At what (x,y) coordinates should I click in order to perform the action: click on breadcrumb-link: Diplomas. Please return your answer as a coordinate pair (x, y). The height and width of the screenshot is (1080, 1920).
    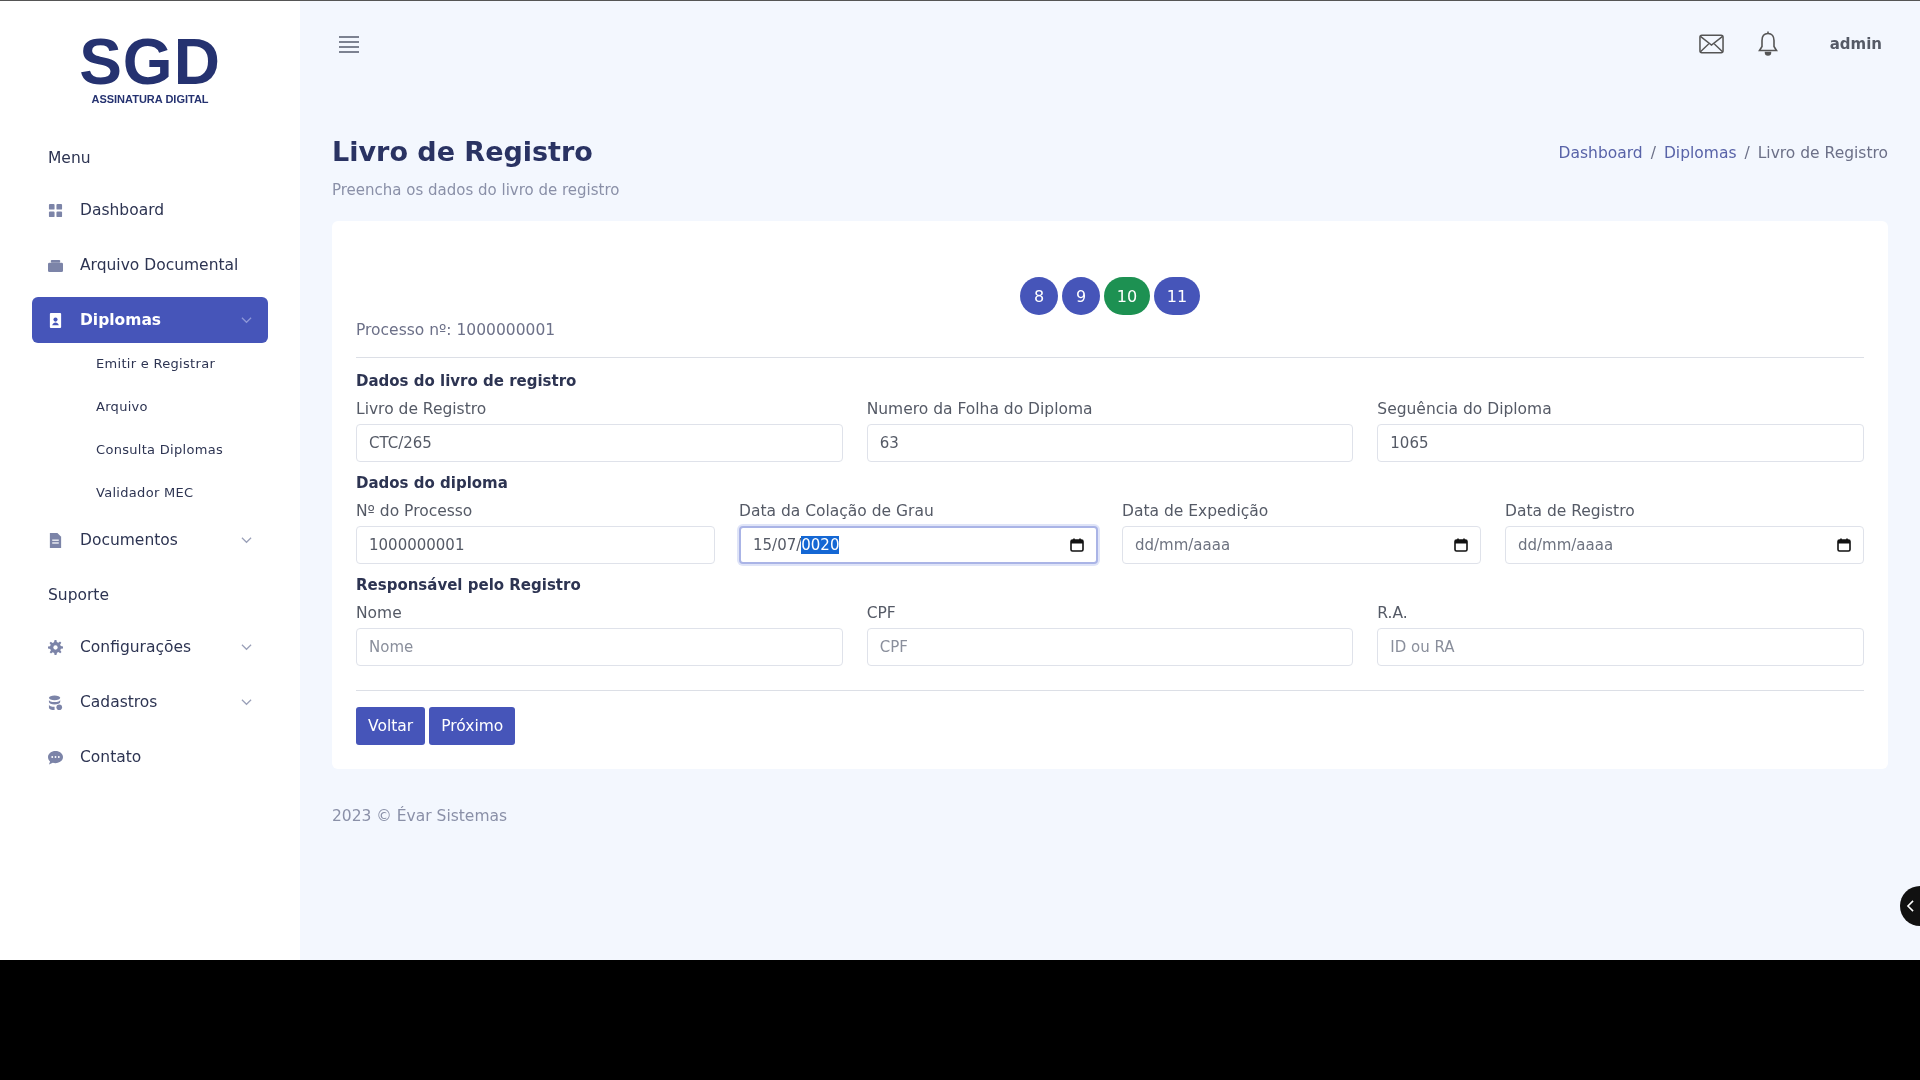
    Looking at the image, I should click on (1700, 153).